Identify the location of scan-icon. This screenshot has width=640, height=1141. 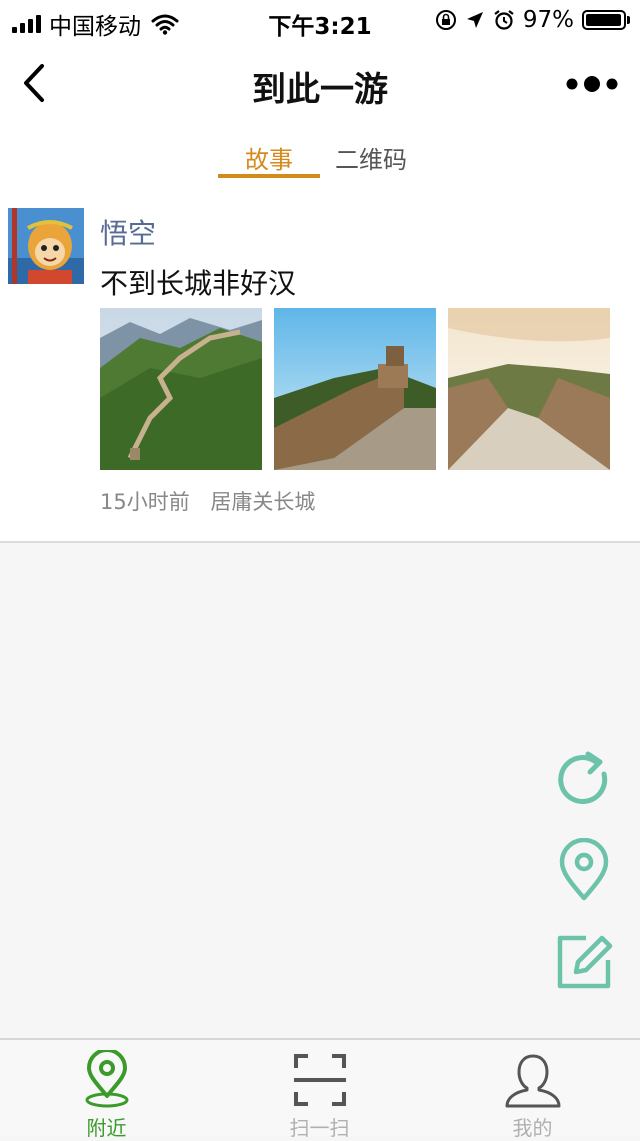
(319, 1080).